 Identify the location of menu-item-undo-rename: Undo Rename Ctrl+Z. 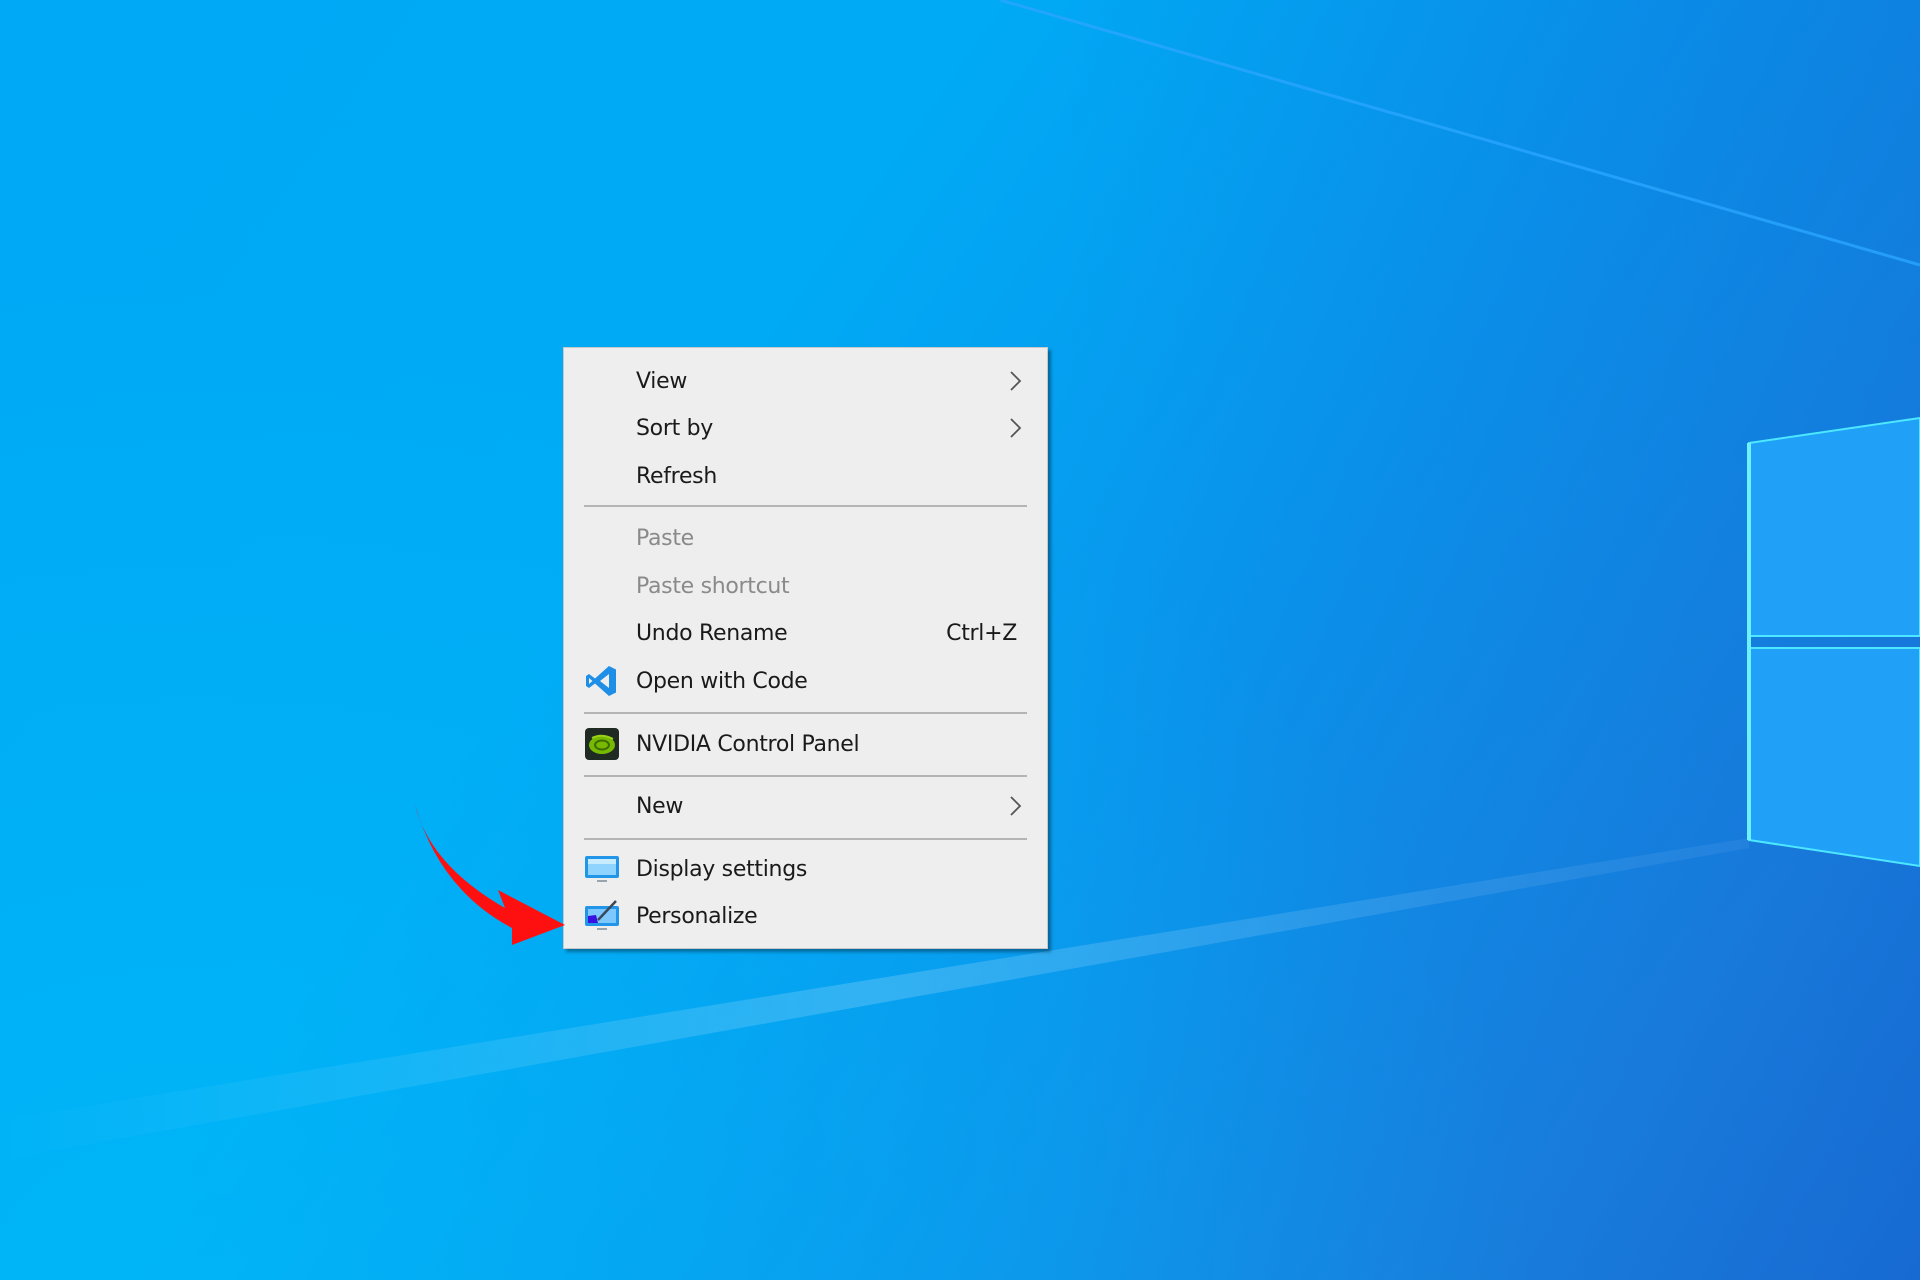
(805, 633).